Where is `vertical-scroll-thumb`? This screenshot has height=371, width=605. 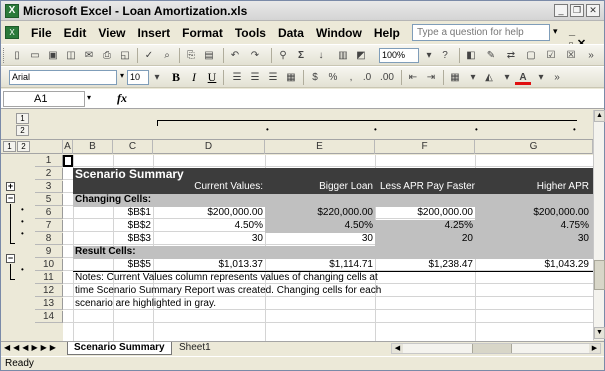 vertical-scroll-thumb is located at coordinates (599, 275).